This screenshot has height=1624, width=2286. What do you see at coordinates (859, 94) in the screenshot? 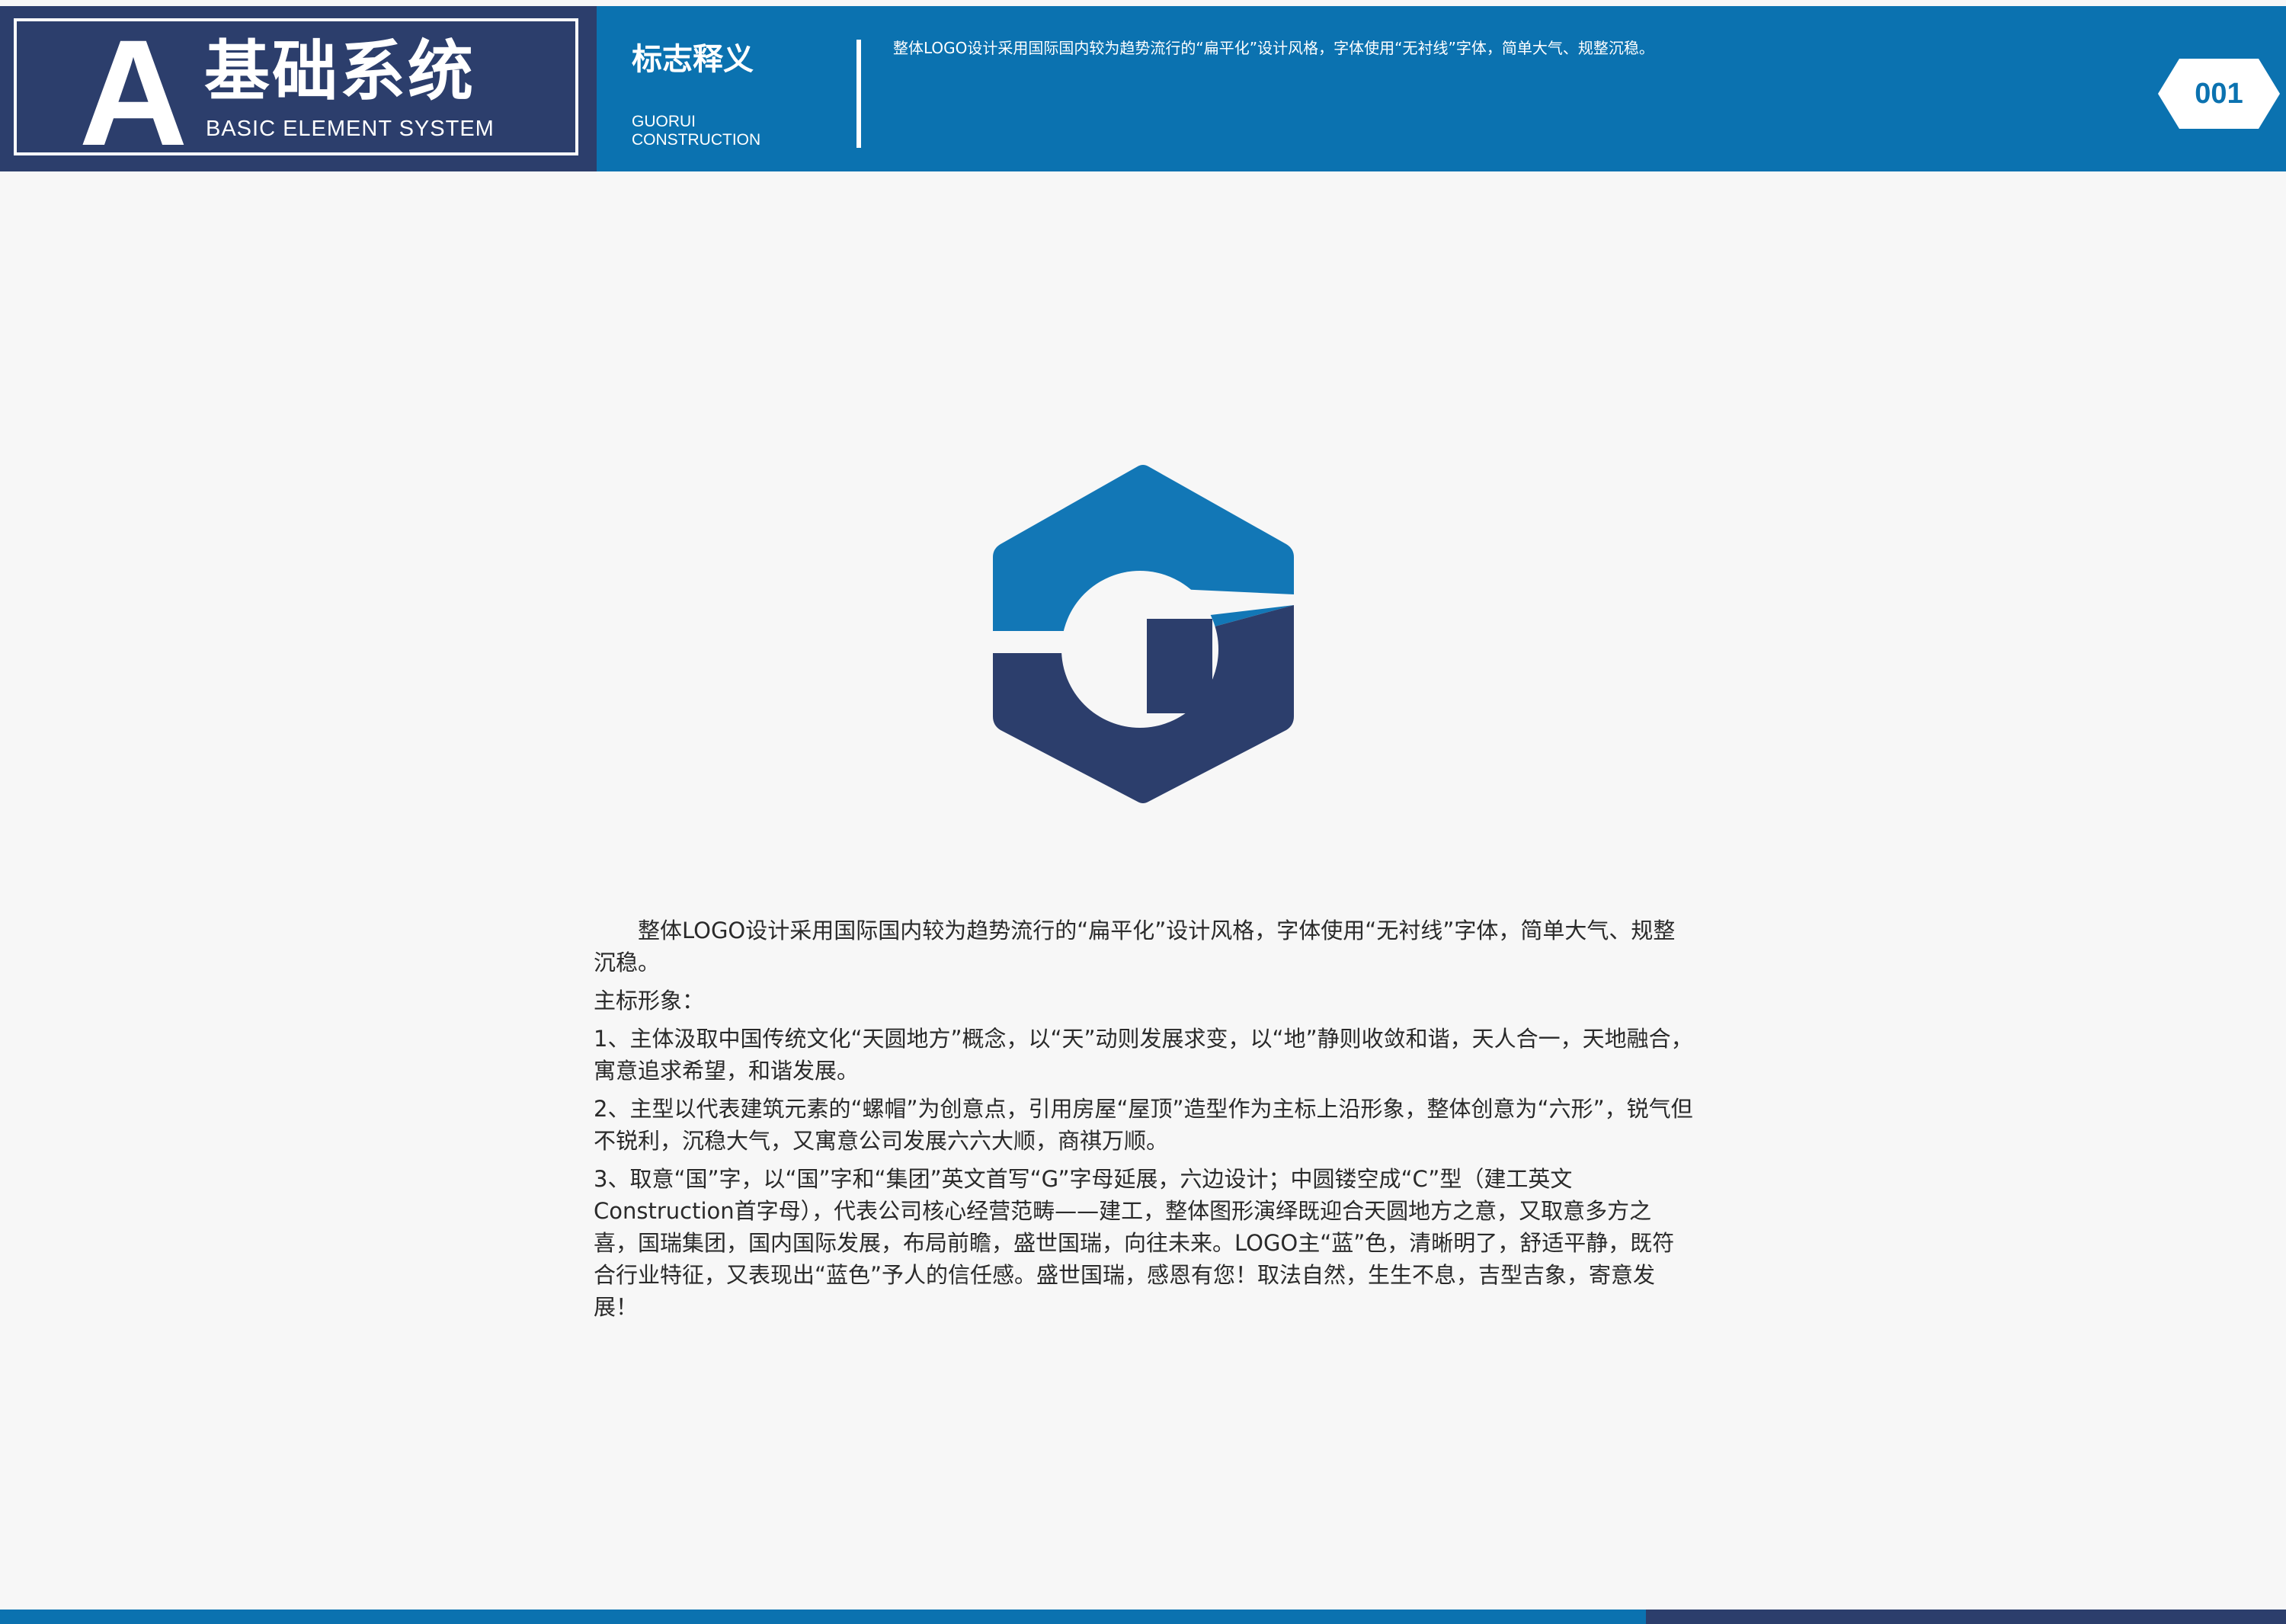
I see `header-divider` at bounding box center [859, 94].